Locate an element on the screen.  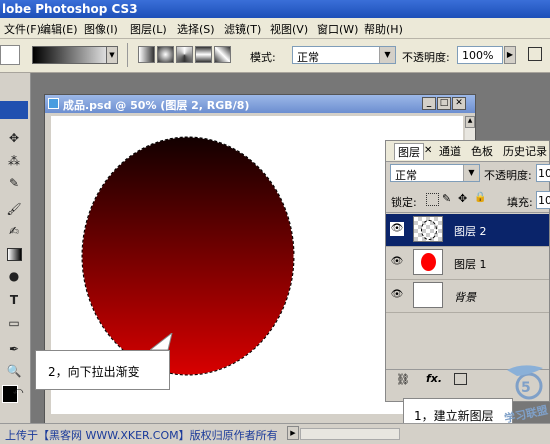
shape-tool-icon: ▭ is located at coordinates (14, 323).